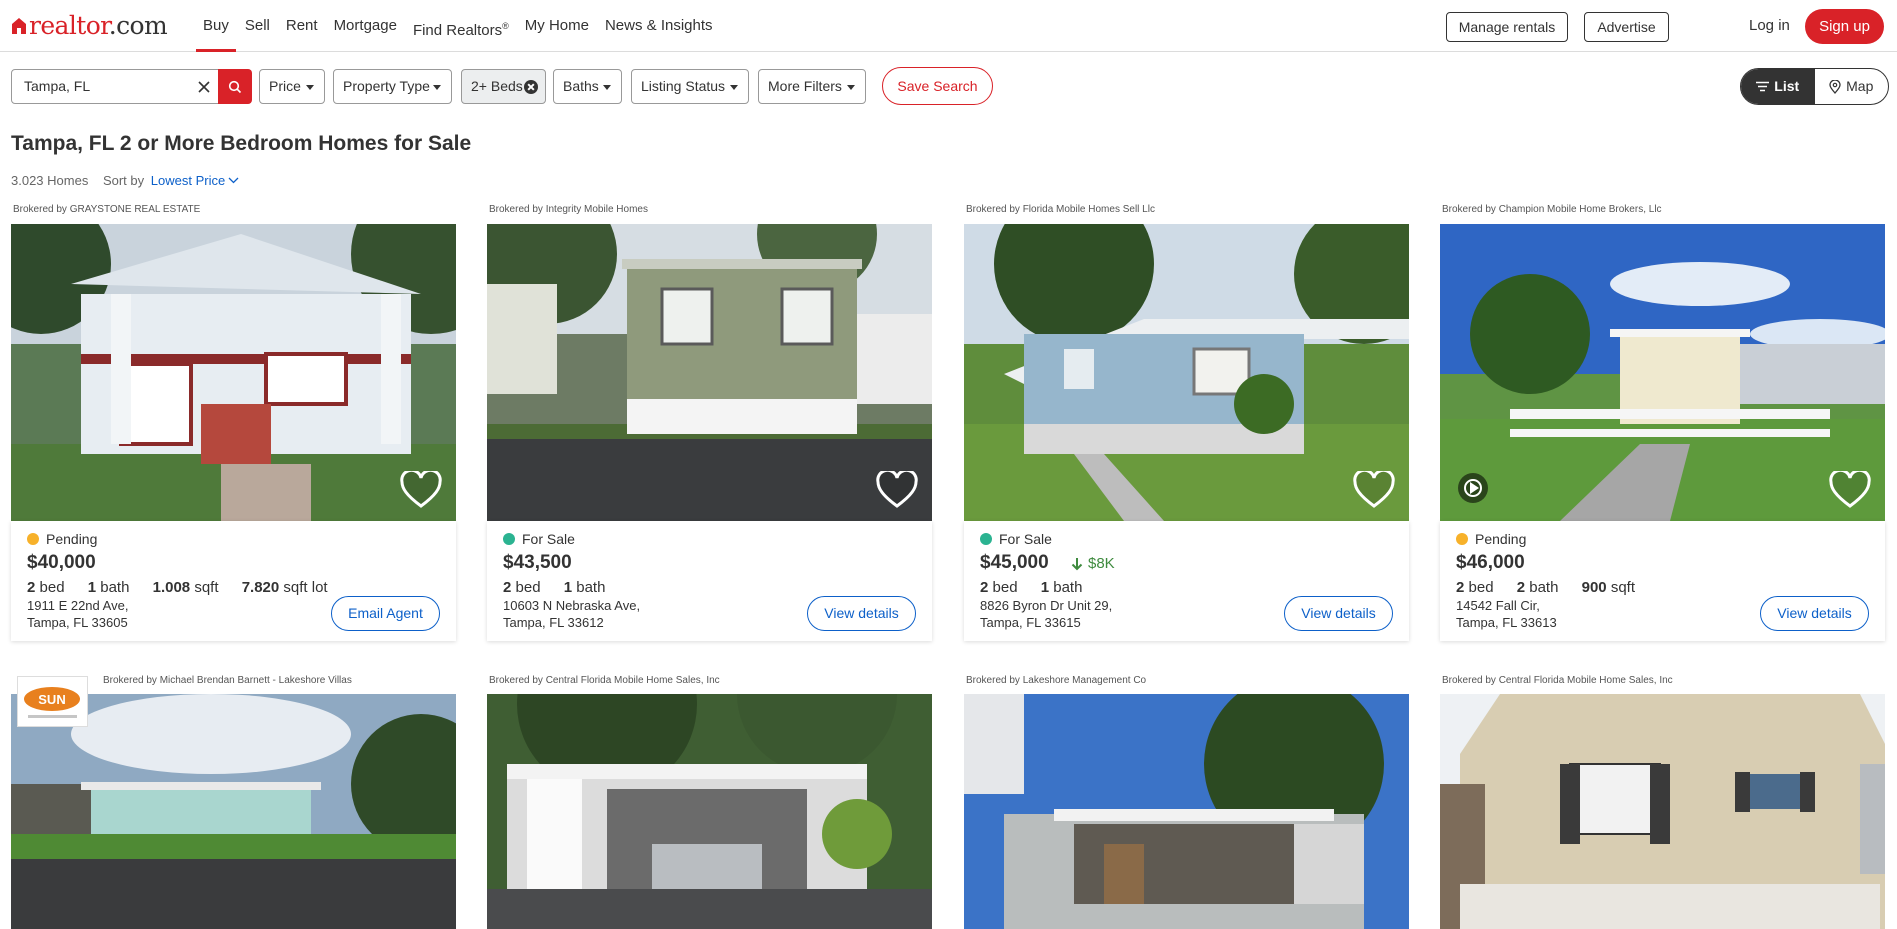  What do you see at coordinates (19, 26) in the screenshot?
I see `house-logo-icon` at bounding box center [19, 26].